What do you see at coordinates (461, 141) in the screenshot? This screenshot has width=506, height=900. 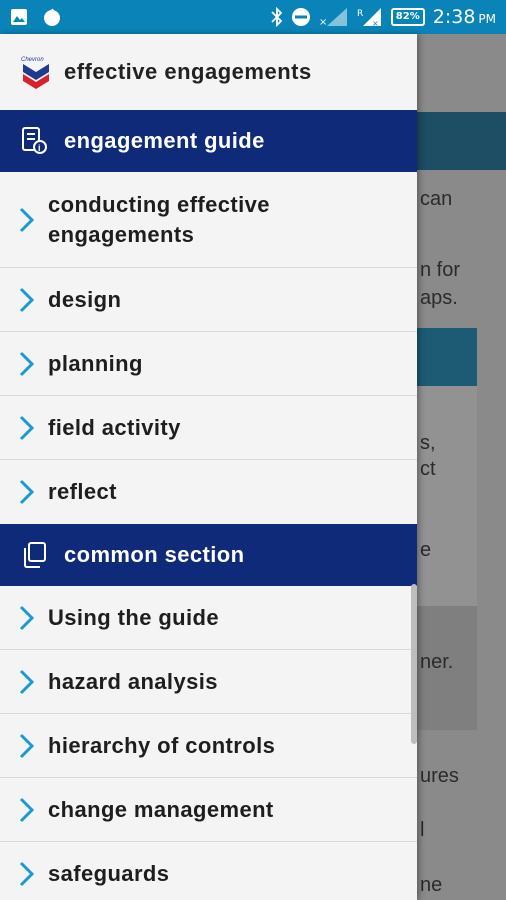 I see `background-header-band` at bounding box center [461, 141].